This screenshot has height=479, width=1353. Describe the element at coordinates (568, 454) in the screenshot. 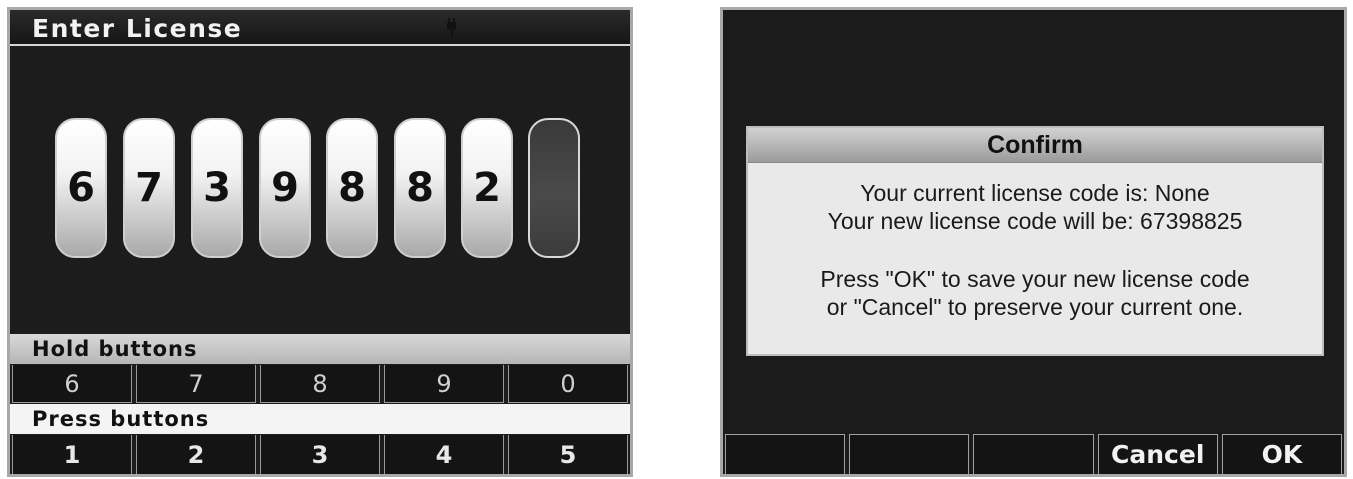

I see `press-key-5: 5` at that location.